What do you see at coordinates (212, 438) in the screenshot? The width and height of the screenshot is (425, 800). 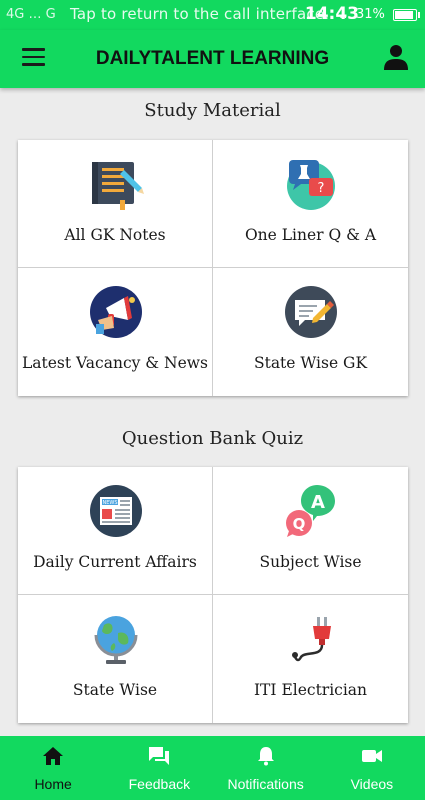 I see `section-title-question-bank-quiz: Question Bank Quiz` at bounding box center [212, 438].